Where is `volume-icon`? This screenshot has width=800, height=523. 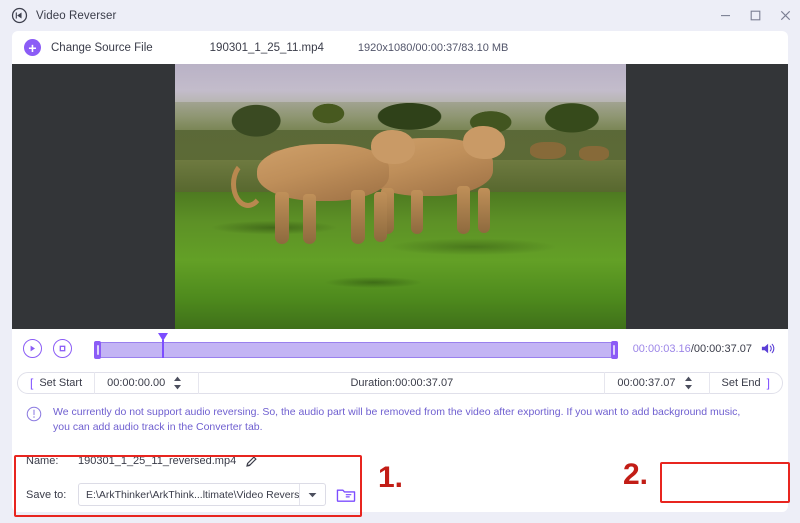
volume-icon is located at coordinates (769, 348).